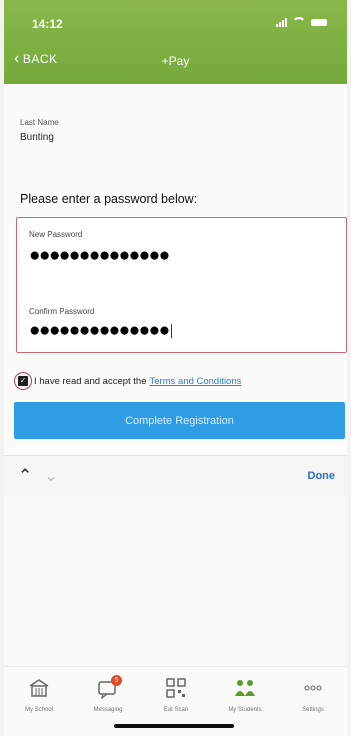  I want to click on tab-label: Eat Scan, so click(176, 710).